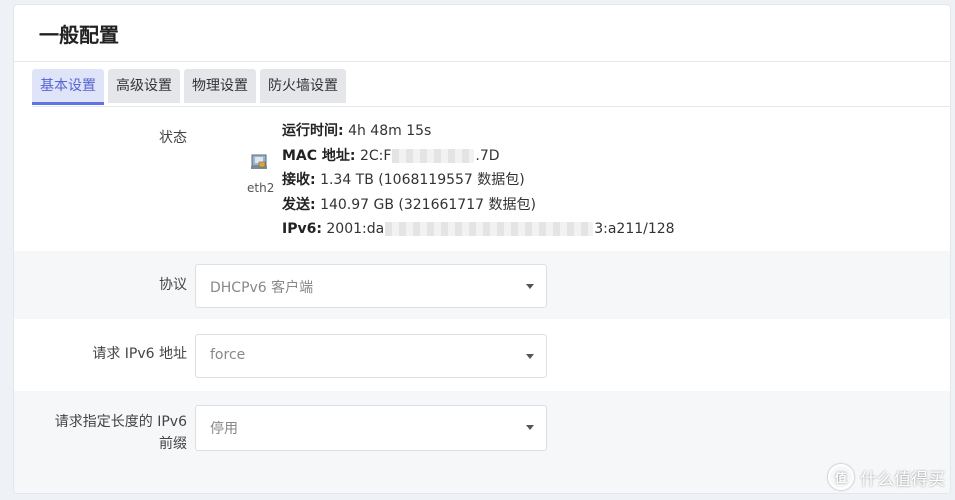  What do you see at coordinates (120, 422) in the screenshot?
I see `prefix-length-label-line1: 请求指定长度的 IPv6` at bounding box center [120, 422].